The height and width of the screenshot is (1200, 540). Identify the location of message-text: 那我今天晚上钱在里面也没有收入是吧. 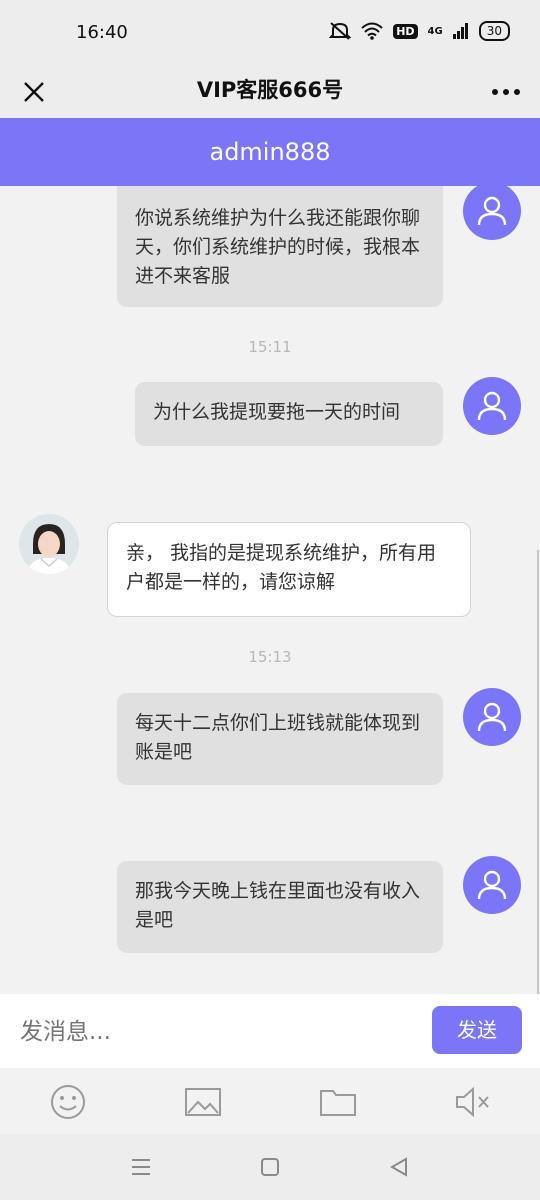
(278, 905).